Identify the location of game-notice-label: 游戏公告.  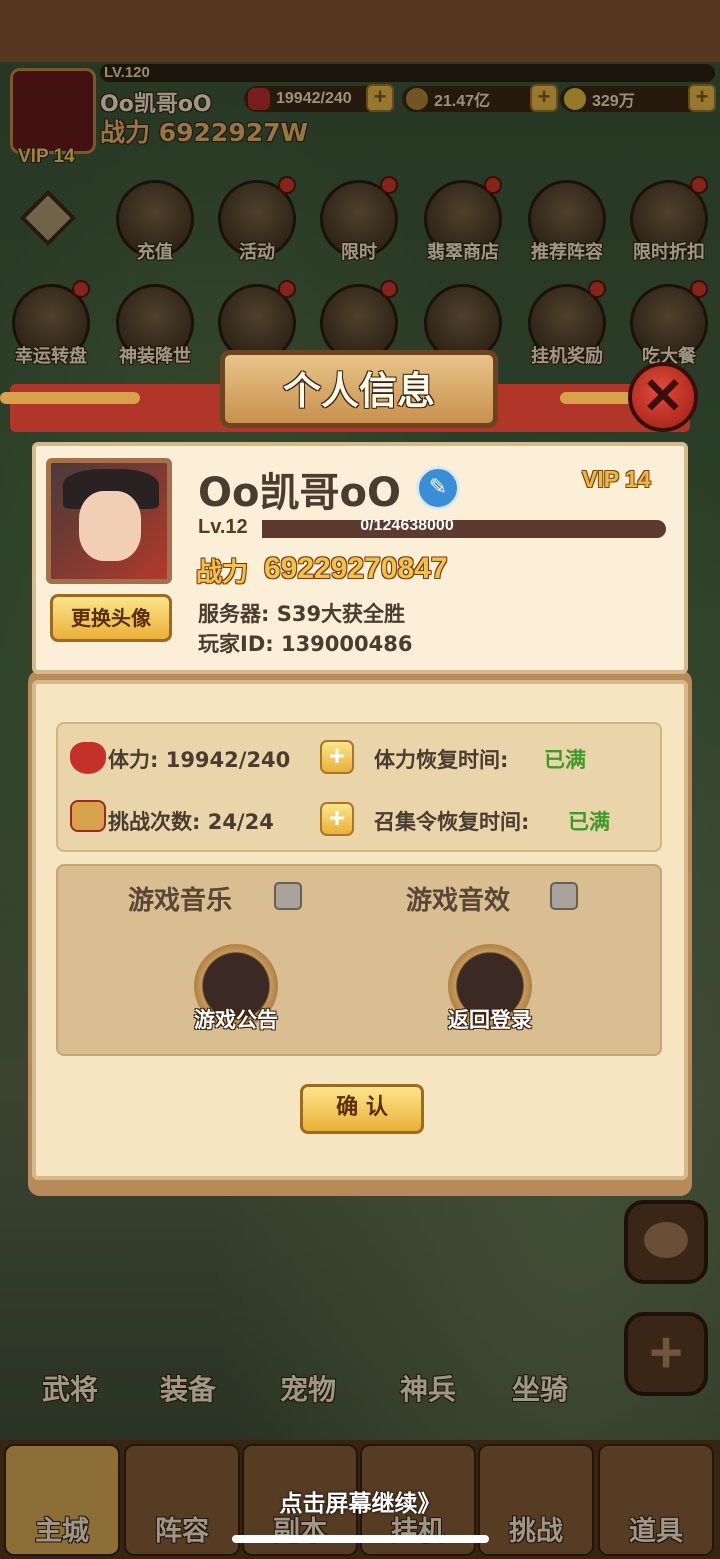
(236, 1019).